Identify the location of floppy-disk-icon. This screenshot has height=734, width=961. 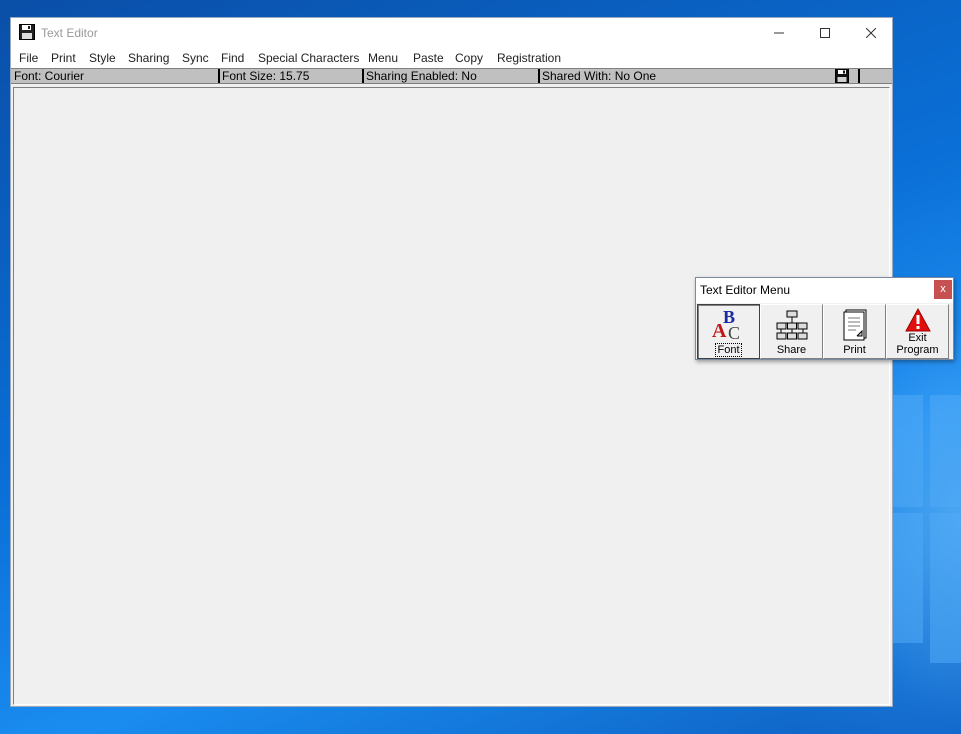
(27, 32).